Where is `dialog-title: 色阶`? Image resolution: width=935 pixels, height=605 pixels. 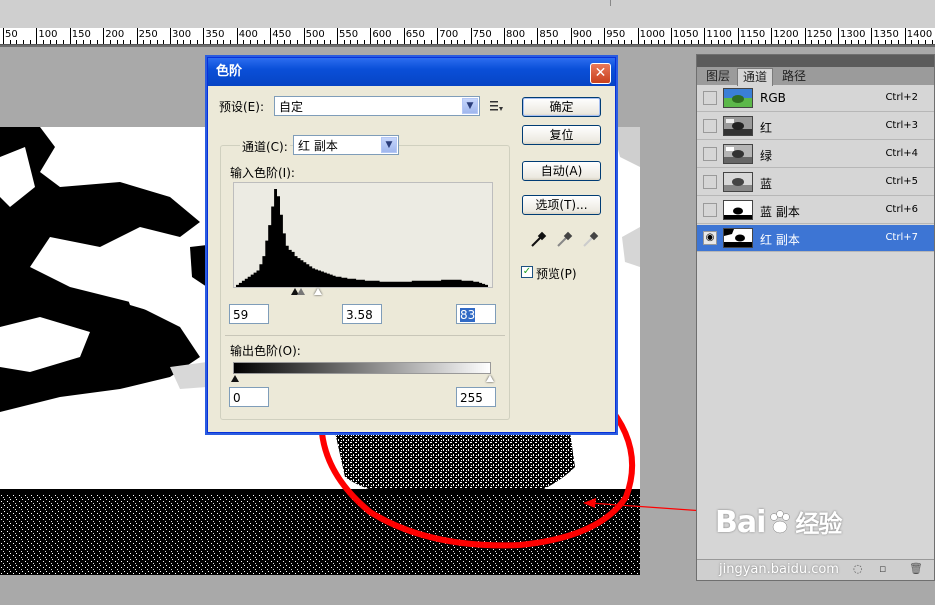
dialog-title: 色阶 is located at coordinates (229, 71).